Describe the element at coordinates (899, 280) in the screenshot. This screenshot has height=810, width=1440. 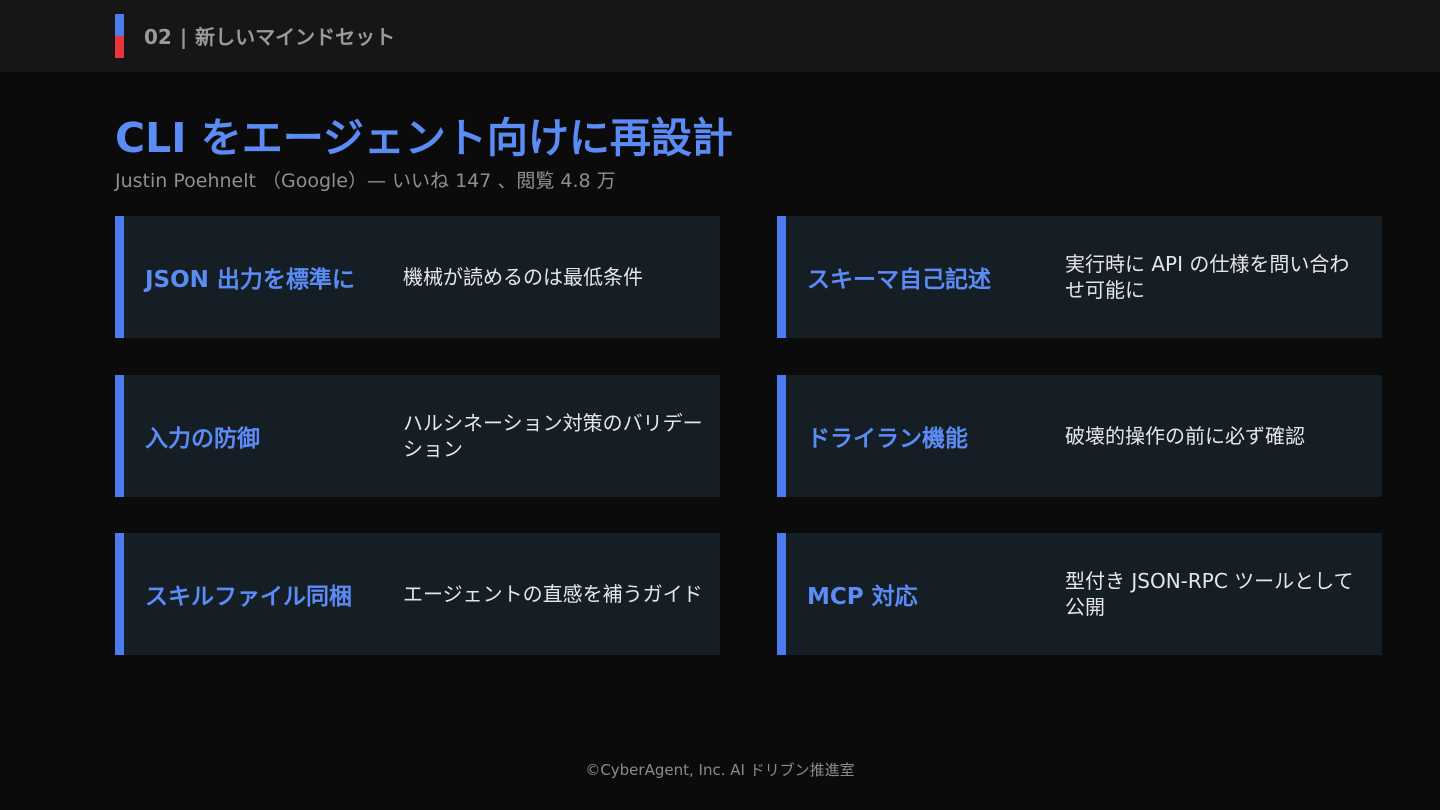
I see `card-heading: スキーマ自己記述` at that location.